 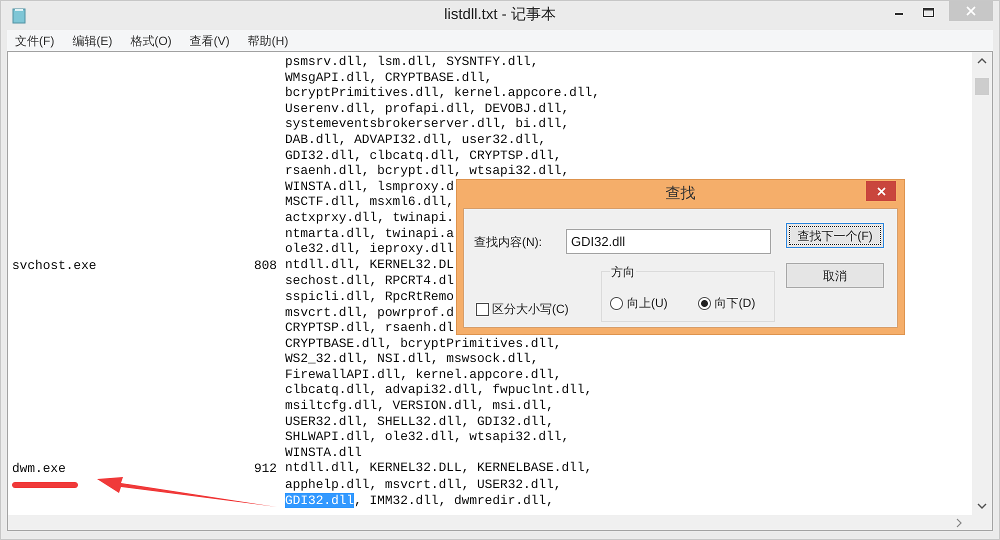 I want to click on radio-option: 向上(U), so click(x=639, y=303).